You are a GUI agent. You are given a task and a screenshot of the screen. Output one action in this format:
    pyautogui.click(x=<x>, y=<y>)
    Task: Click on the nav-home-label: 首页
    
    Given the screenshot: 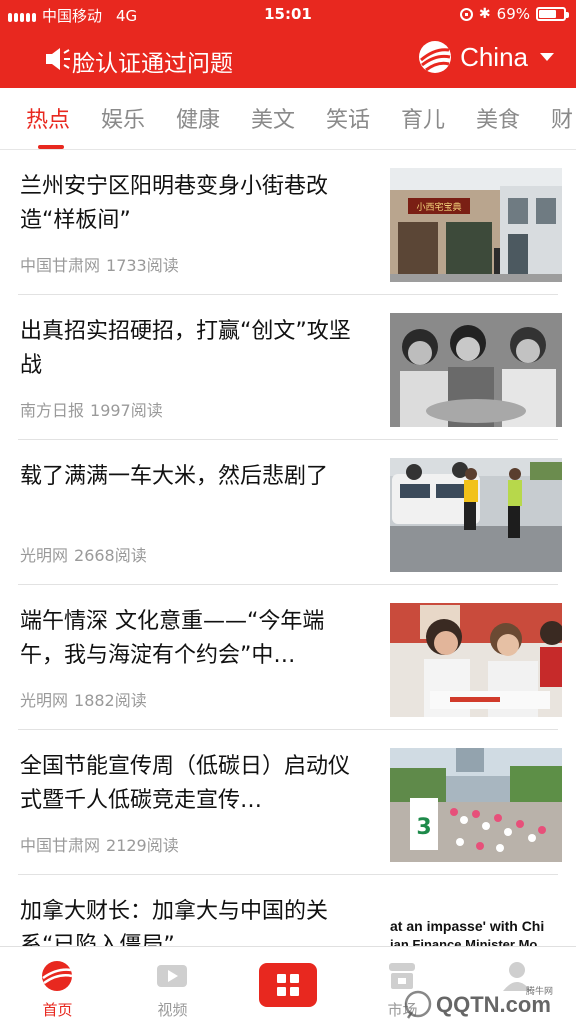 What is the action you would take?
    pyautogui.click(x=57, y=1010)
    